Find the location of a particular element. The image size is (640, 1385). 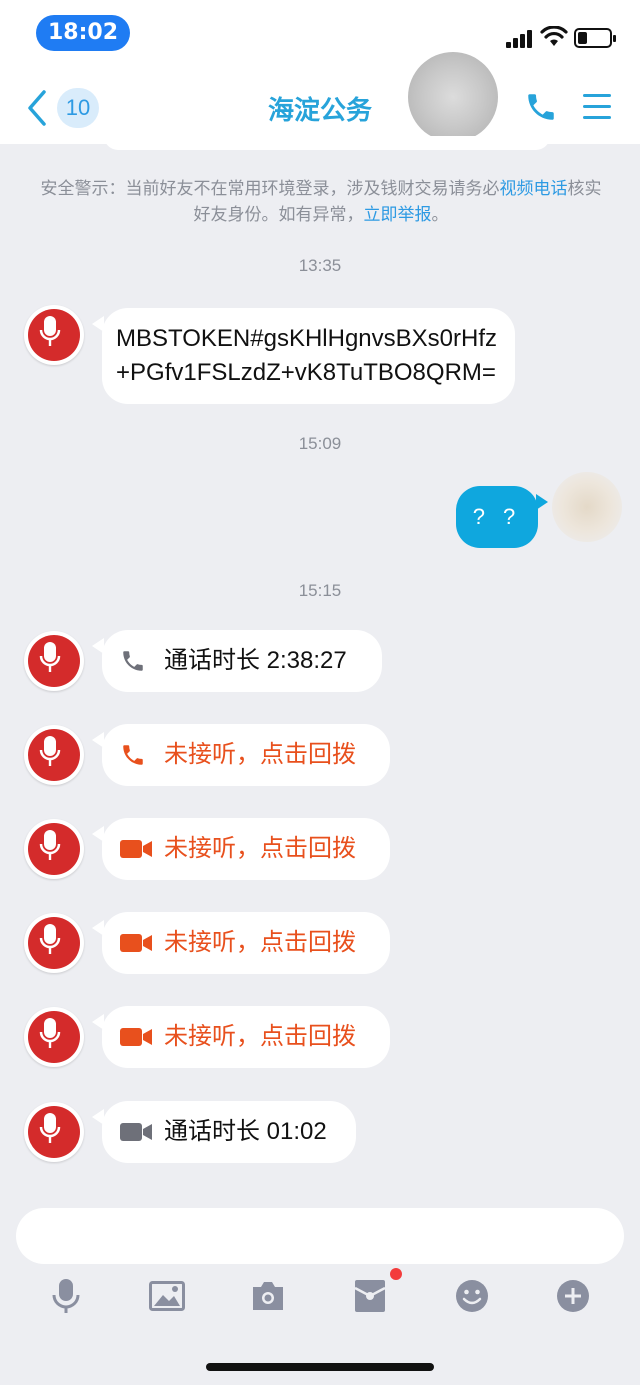

menu-icon is located at coordinates (597, 107).